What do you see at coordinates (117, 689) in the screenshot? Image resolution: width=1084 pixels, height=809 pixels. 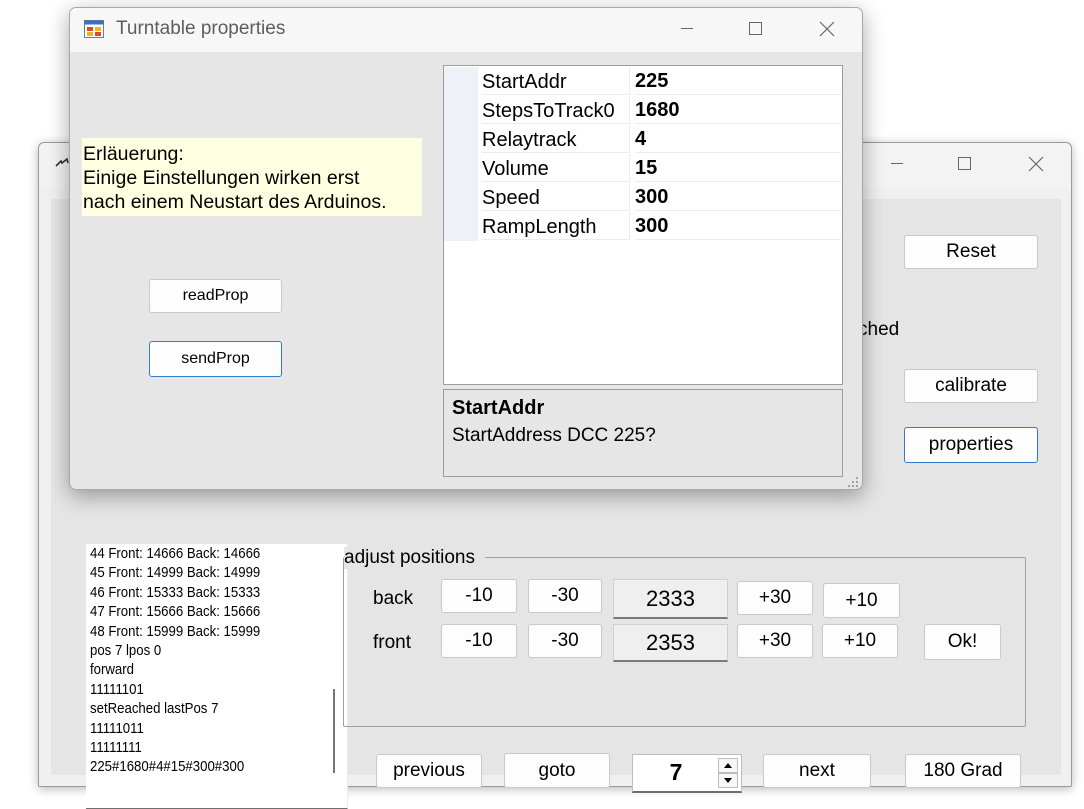 I see `log-line: 11111101` at bounding box center [117, 689].